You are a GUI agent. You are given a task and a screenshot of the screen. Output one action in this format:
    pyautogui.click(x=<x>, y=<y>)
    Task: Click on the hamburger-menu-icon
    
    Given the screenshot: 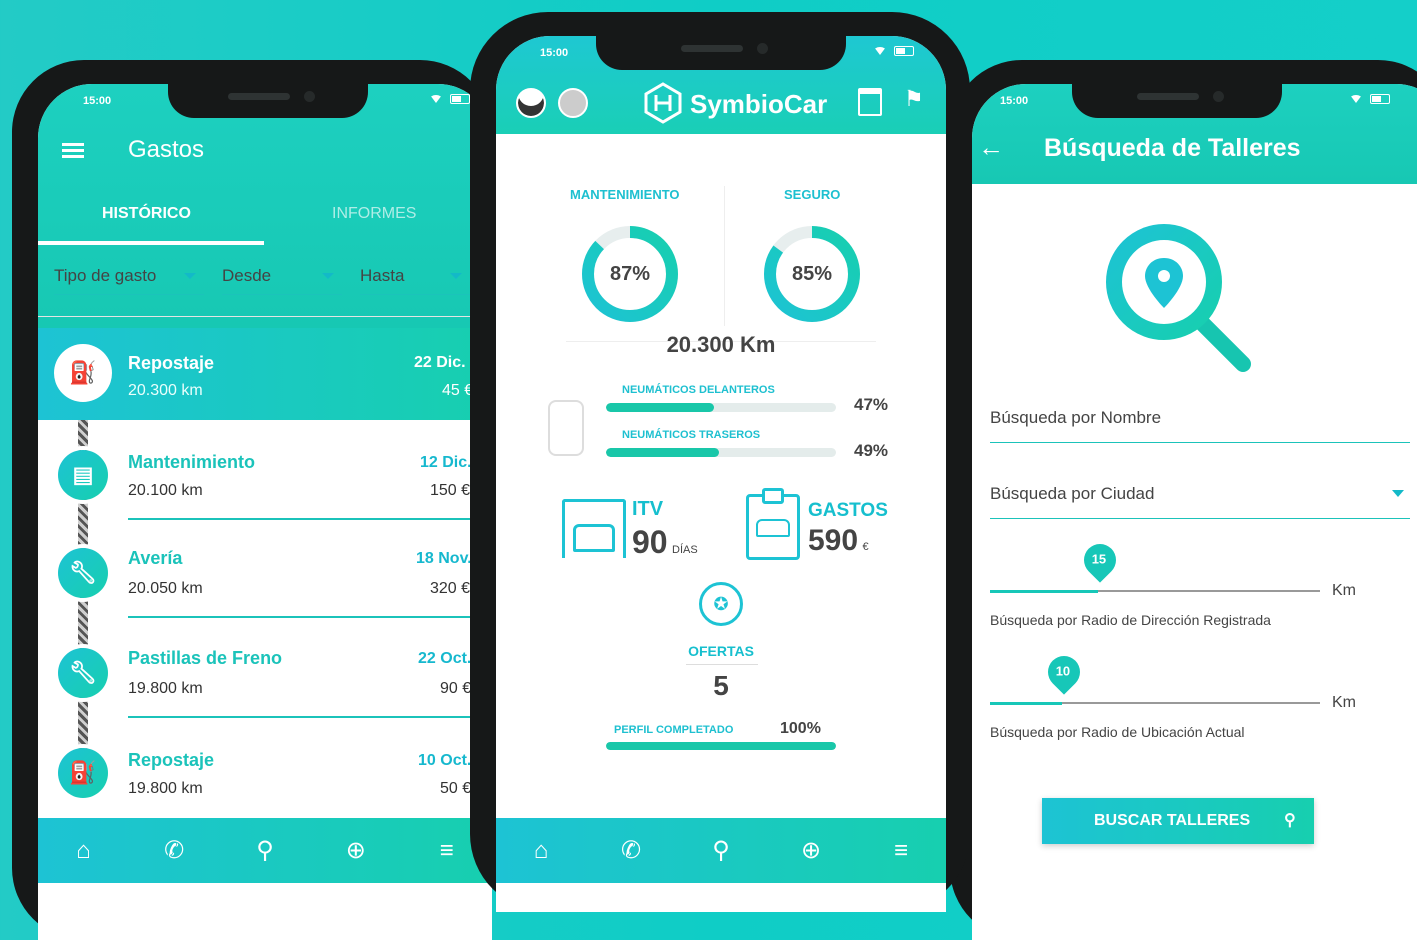 What is the action you would take?
    pyautogui.click(x=73, y=150)
    